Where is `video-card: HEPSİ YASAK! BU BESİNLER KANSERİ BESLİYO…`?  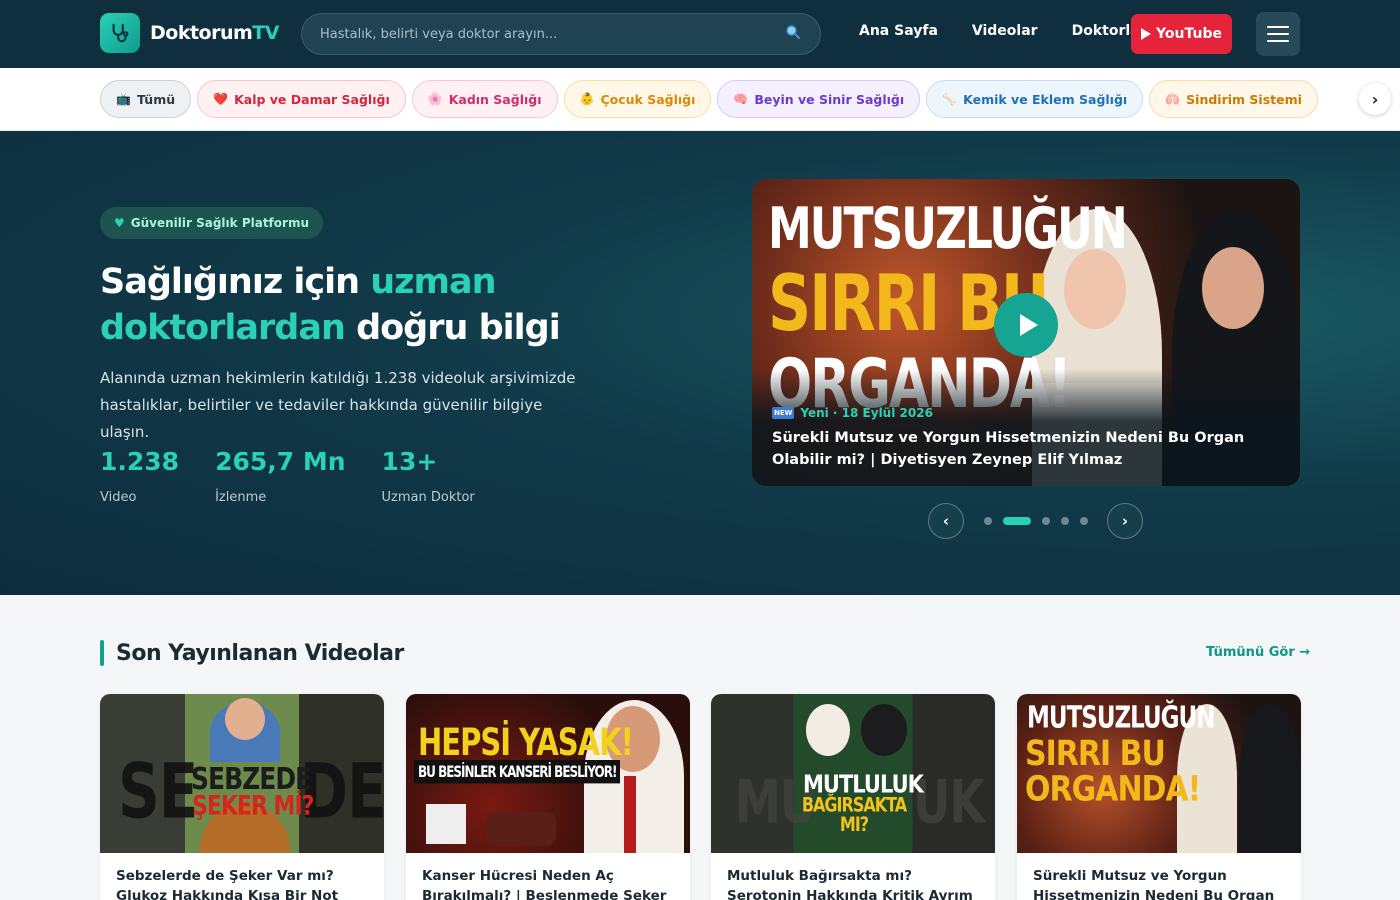
video-card: HEPSİ YASAK! BU BESİNLER KANSERİ BESLİYO… is located at coordinates (548, 797).